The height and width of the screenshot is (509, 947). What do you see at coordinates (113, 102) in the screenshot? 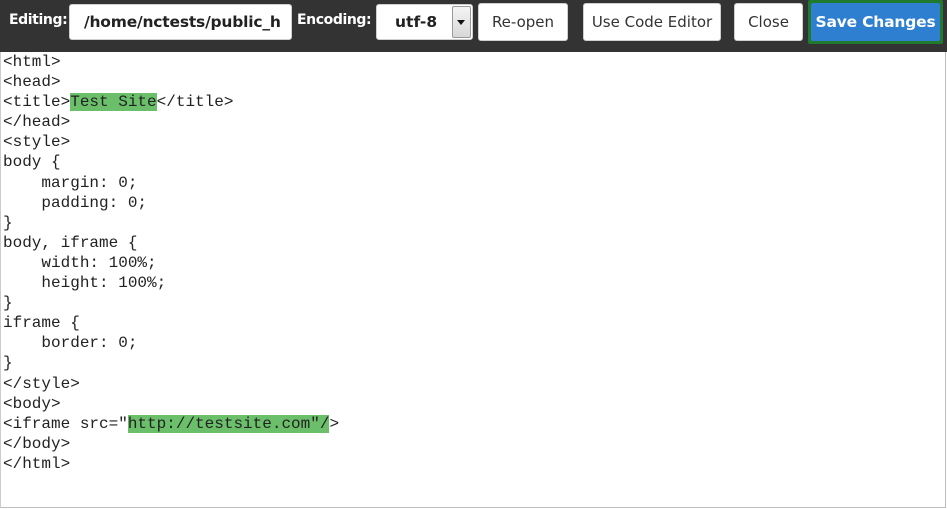
I see `search-highlight: Test Site` at bounding box center [113, 102].